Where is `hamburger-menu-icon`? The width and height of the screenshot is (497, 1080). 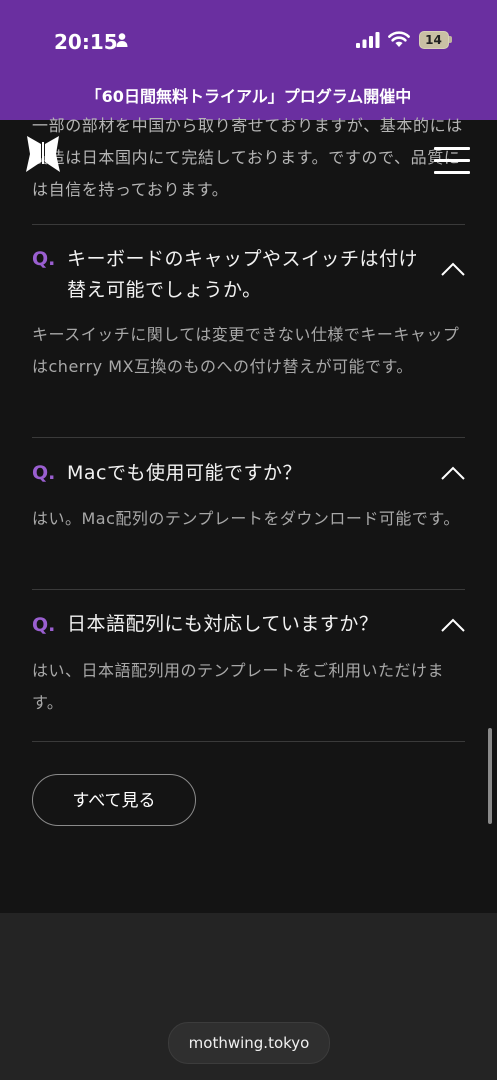
hamburger-menu-icon is located at coordinates (452, 161).